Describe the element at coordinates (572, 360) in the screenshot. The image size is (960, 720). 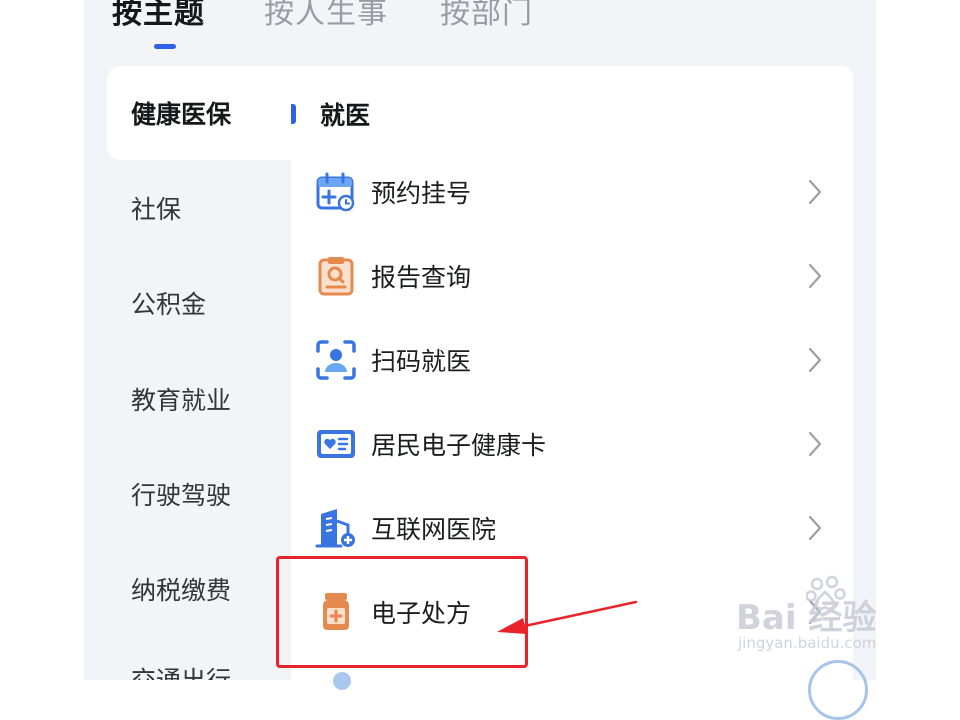
I see `menu-item-scan-visit: 扫码就医` at that location.